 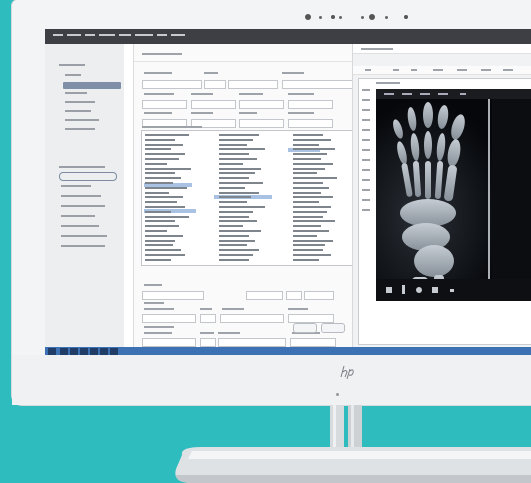 I want to click on xray-image, so click(x=453, y=195).